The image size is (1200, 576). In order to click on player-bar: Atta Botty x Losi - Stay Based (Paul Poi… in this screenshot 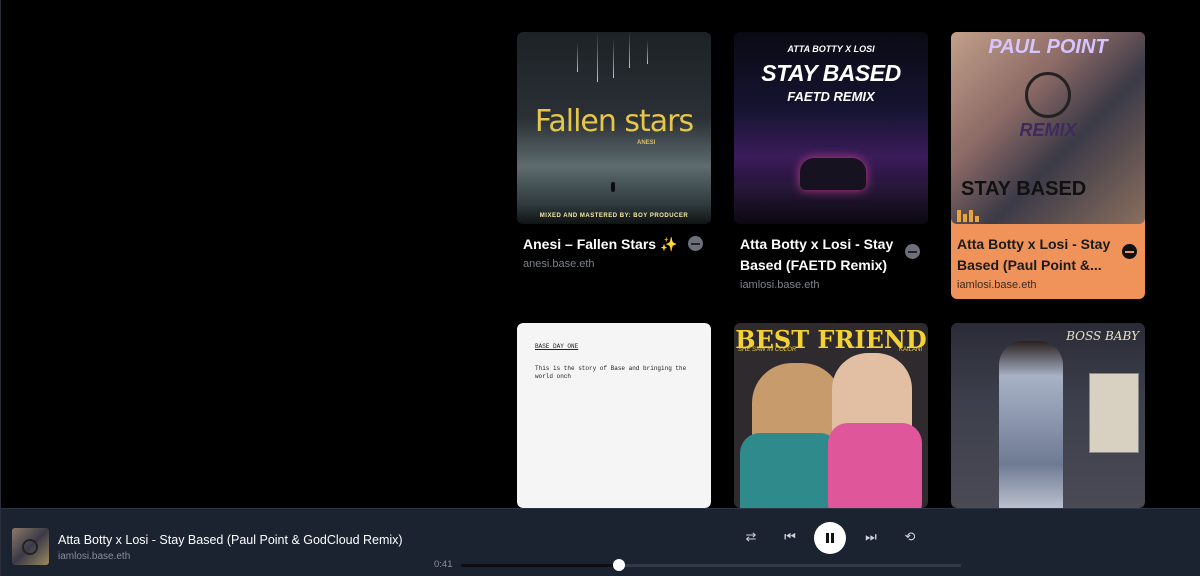, I will do `click(600, 542)`.